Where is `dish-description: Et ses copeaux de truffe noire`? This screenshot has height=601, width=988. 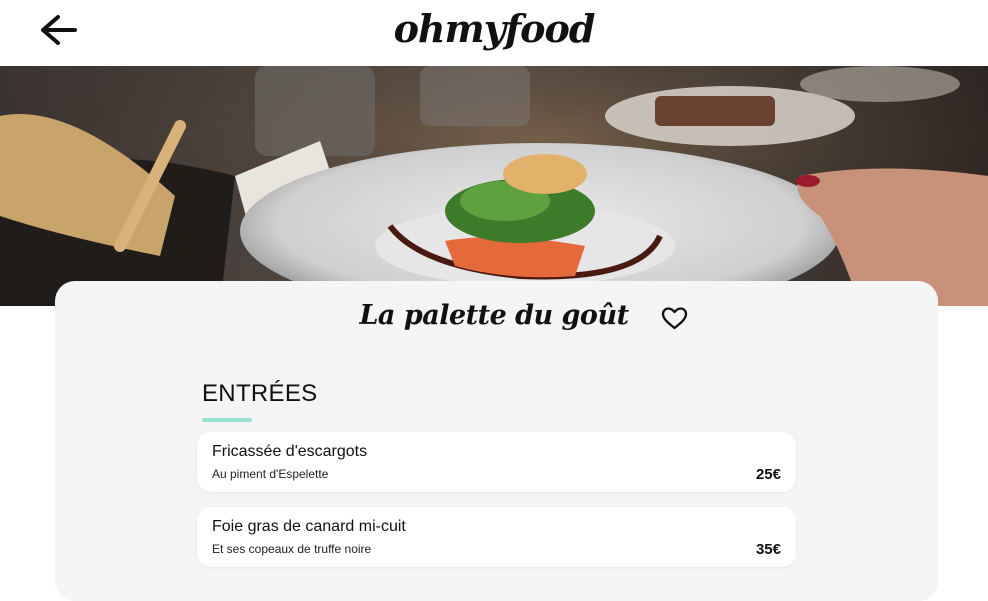 dish-description: Et ses copeaux de truffe noire is located at coordinates (292, 549).